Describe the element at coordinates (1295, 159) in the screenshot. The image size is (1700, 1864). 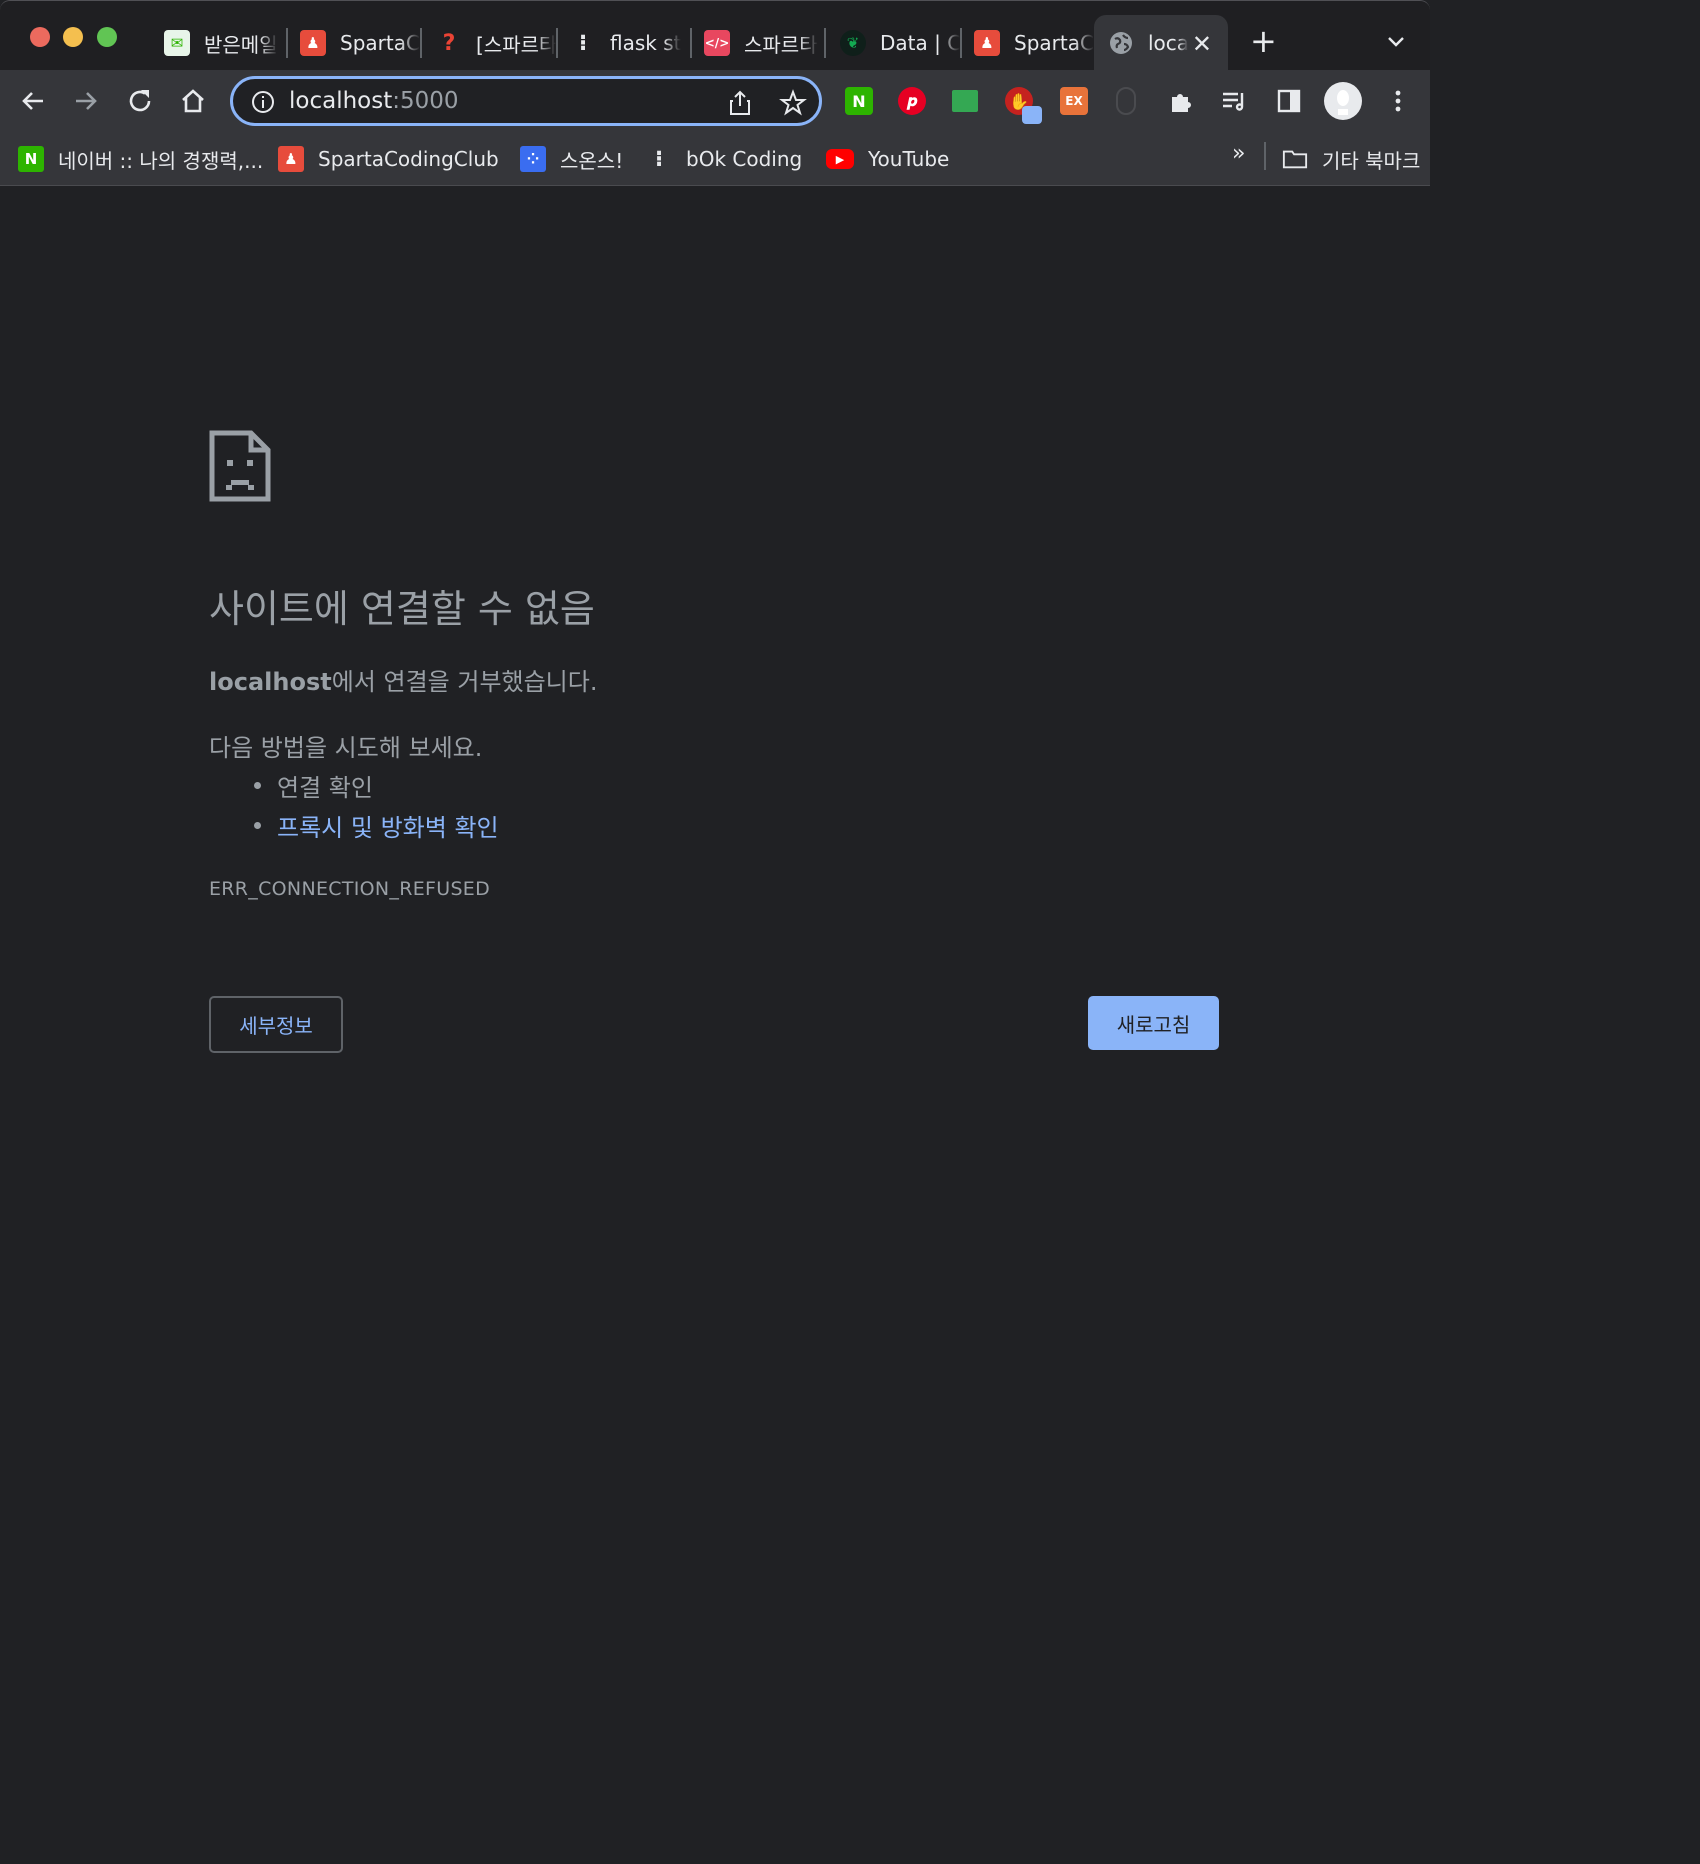
I see `folder-icon` at that location.